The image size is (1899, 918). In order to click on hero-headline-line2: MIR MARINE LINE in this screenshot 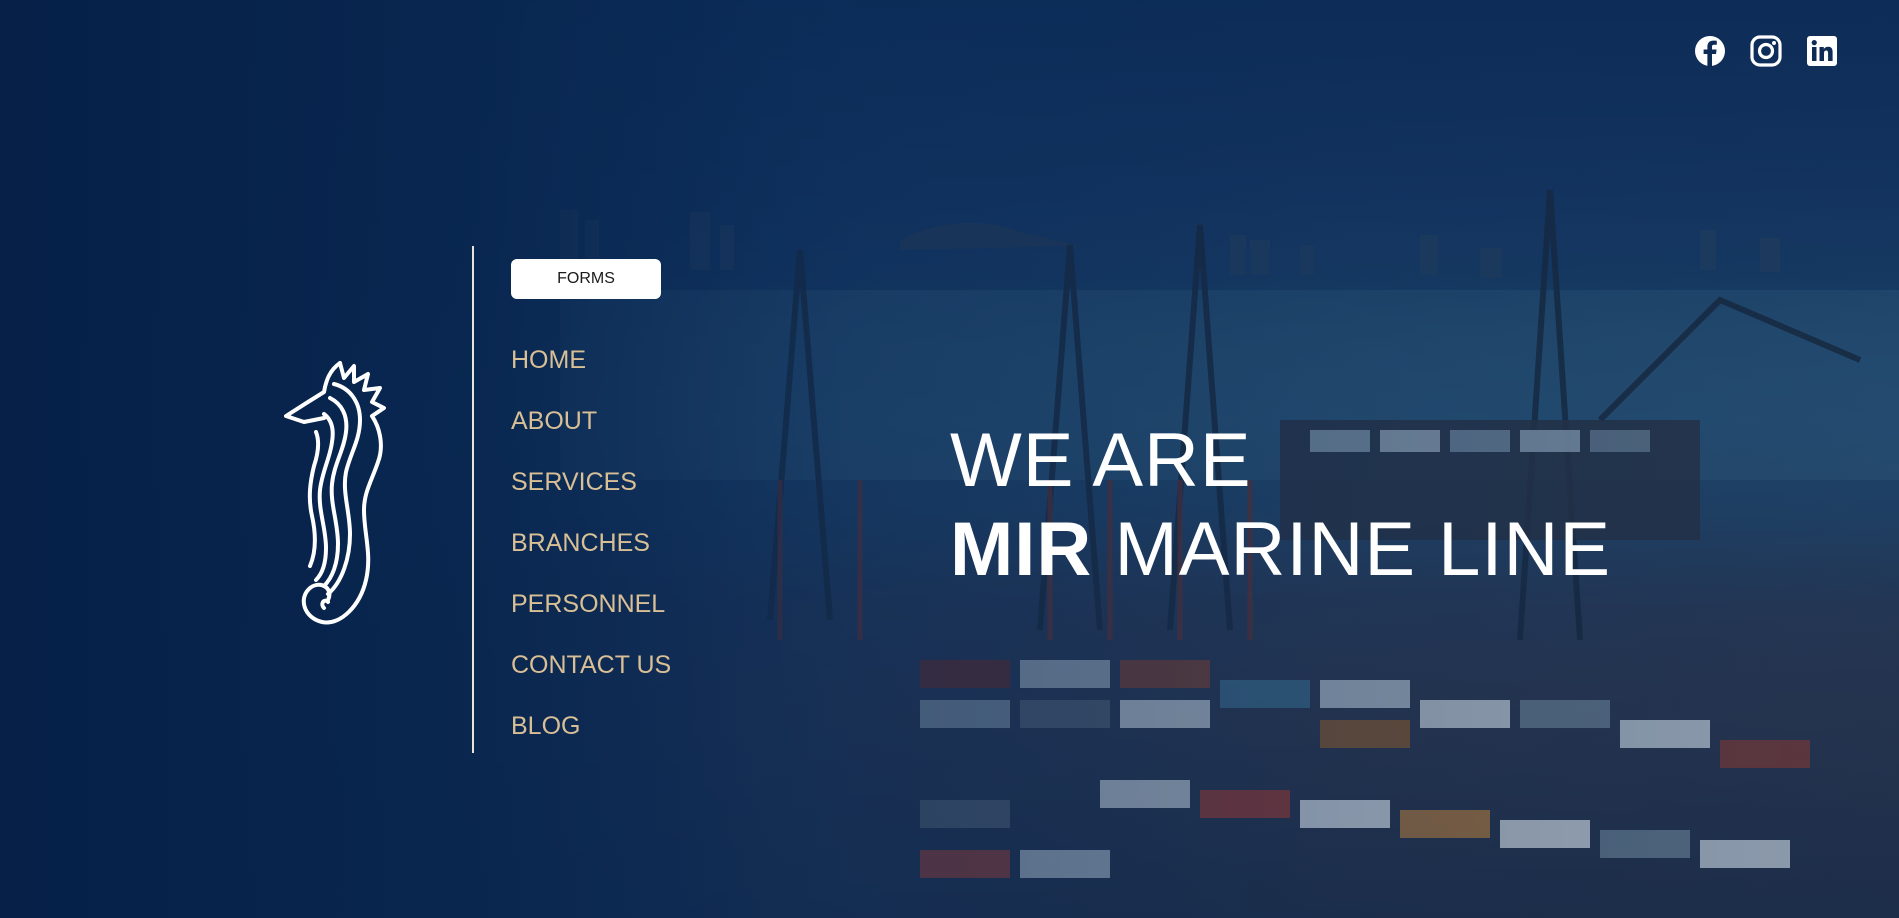, I will do `click(1280, 550)`.